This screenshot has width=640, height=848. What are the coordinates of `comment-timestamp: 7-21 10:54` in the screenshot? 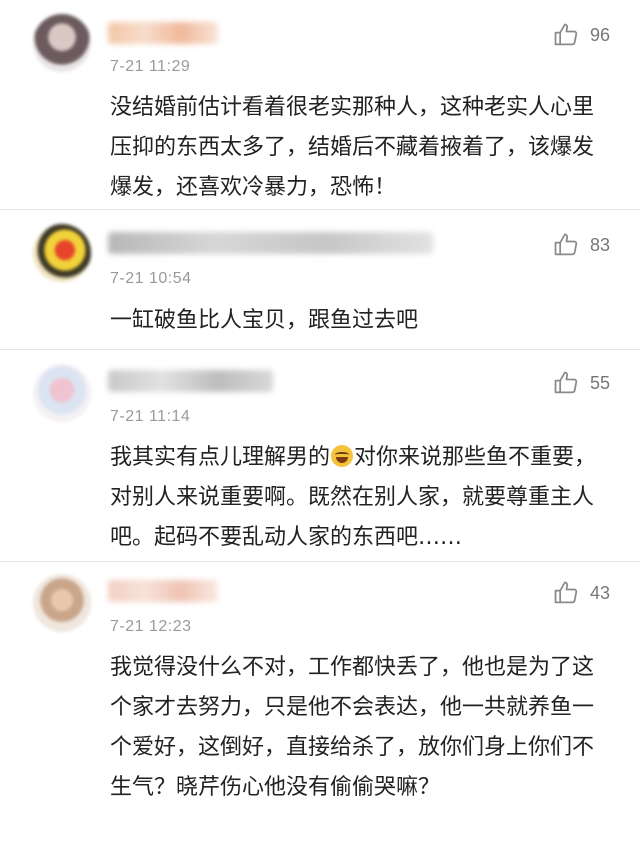 It's located at (151, 278).